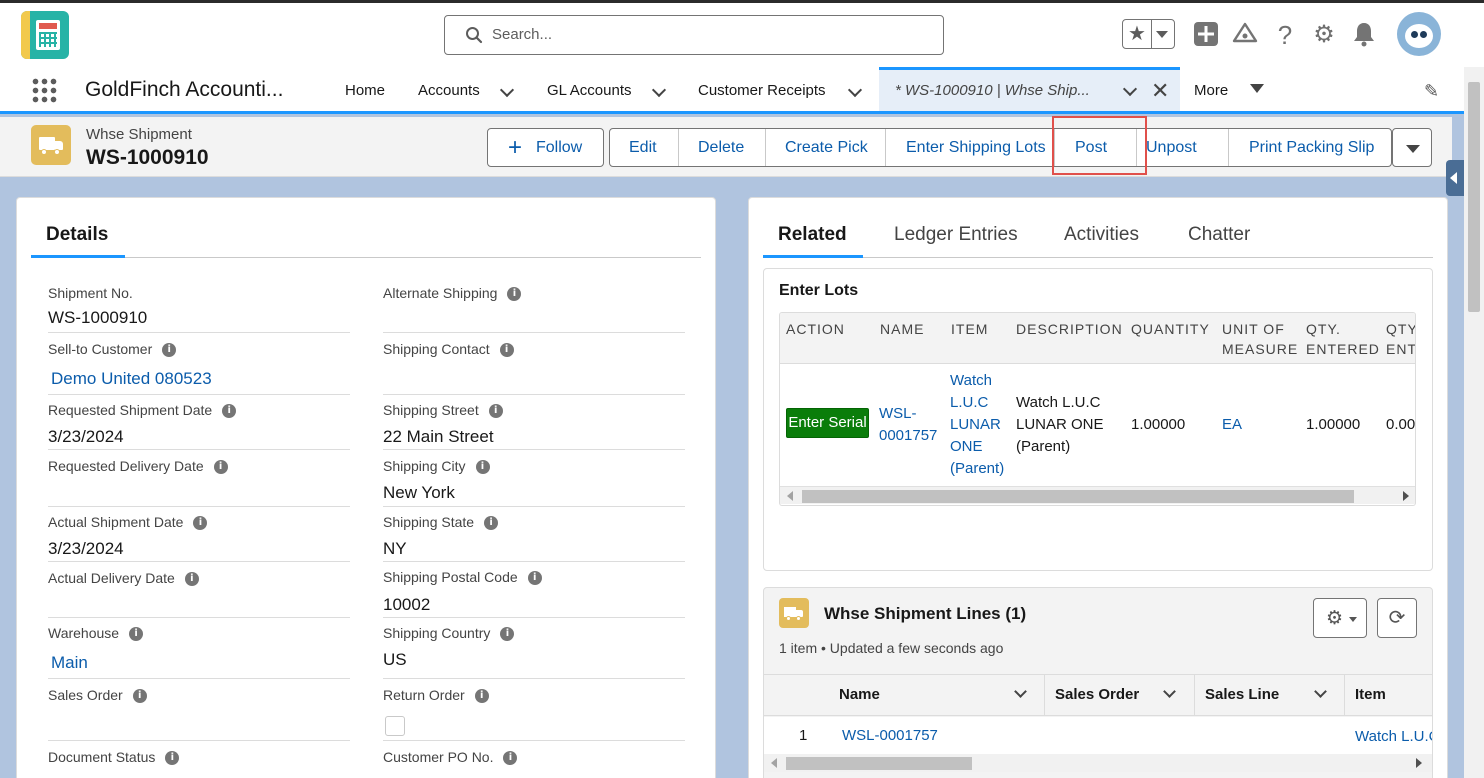  Describe the element at coordinates (1370, 694) in the screenshot. I see `col-item: Item` at that location.